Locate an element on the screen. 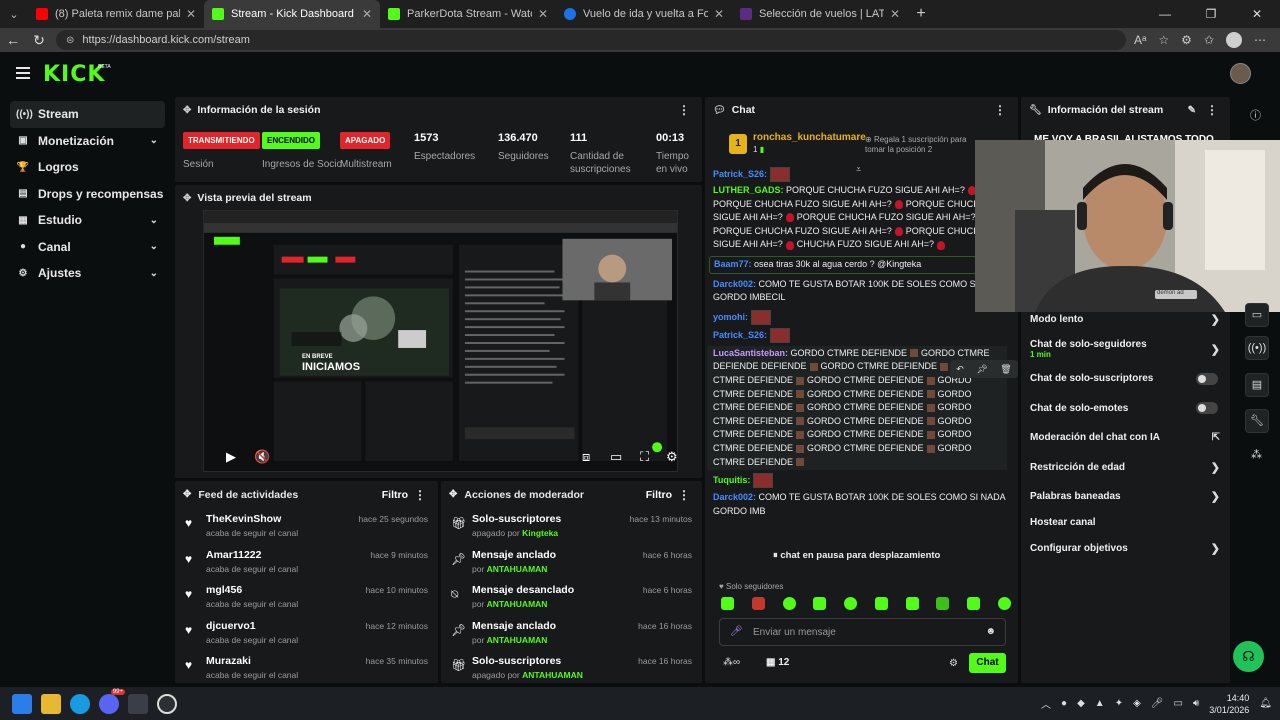 This screenshot has height=720, width=1280. back-icon: ← is located at coordinates (13, 40).